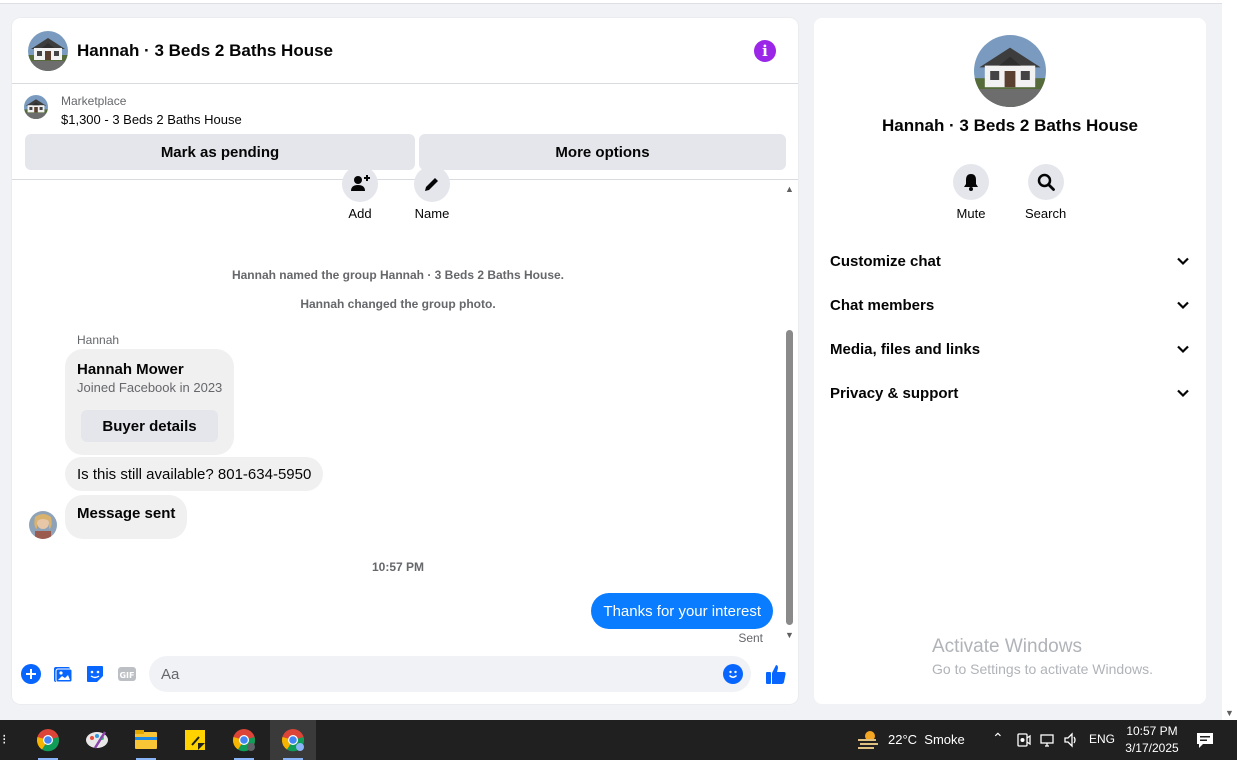 The width and height of the screenshot is (1237, 760). I want to click on section-chat-members: Chat members, so click(1010, 305).